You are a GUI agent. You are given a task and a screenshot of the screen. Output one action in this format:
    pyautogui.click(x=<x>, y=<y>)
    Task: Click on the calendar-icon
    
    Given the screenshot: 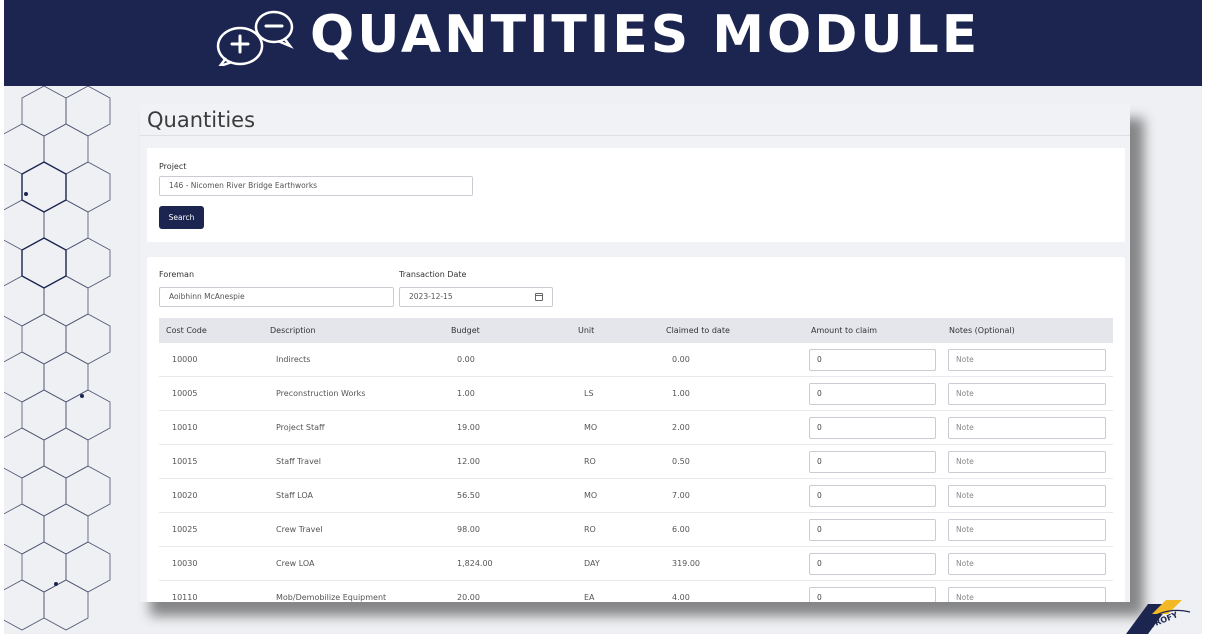 What is the action you would take?
    pyautogui.click(x=539, y=297)
    